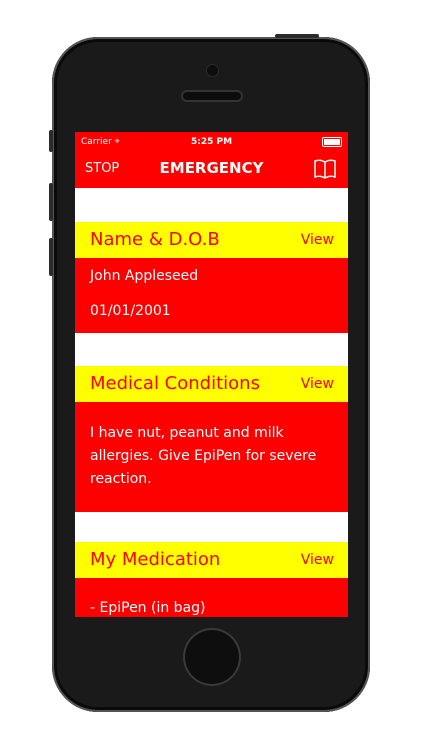  What do you see at coordinates (211, 295) in the screenshot?
I see `section-body-name-dob: John Appleseed 01/01/2001` at bounding box center [211, 295].